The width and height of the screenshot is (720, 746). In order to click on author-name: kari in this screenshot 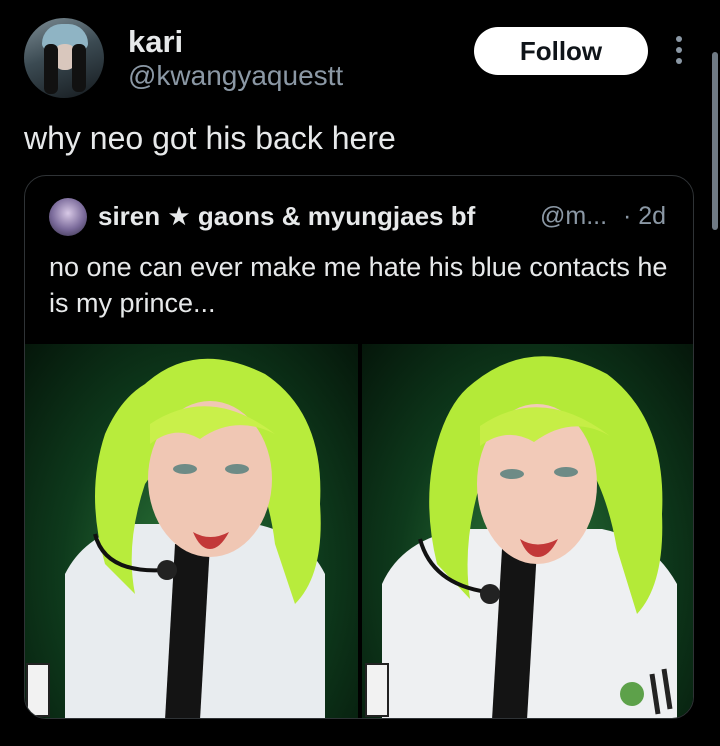, I will do `click(155, 42)`.